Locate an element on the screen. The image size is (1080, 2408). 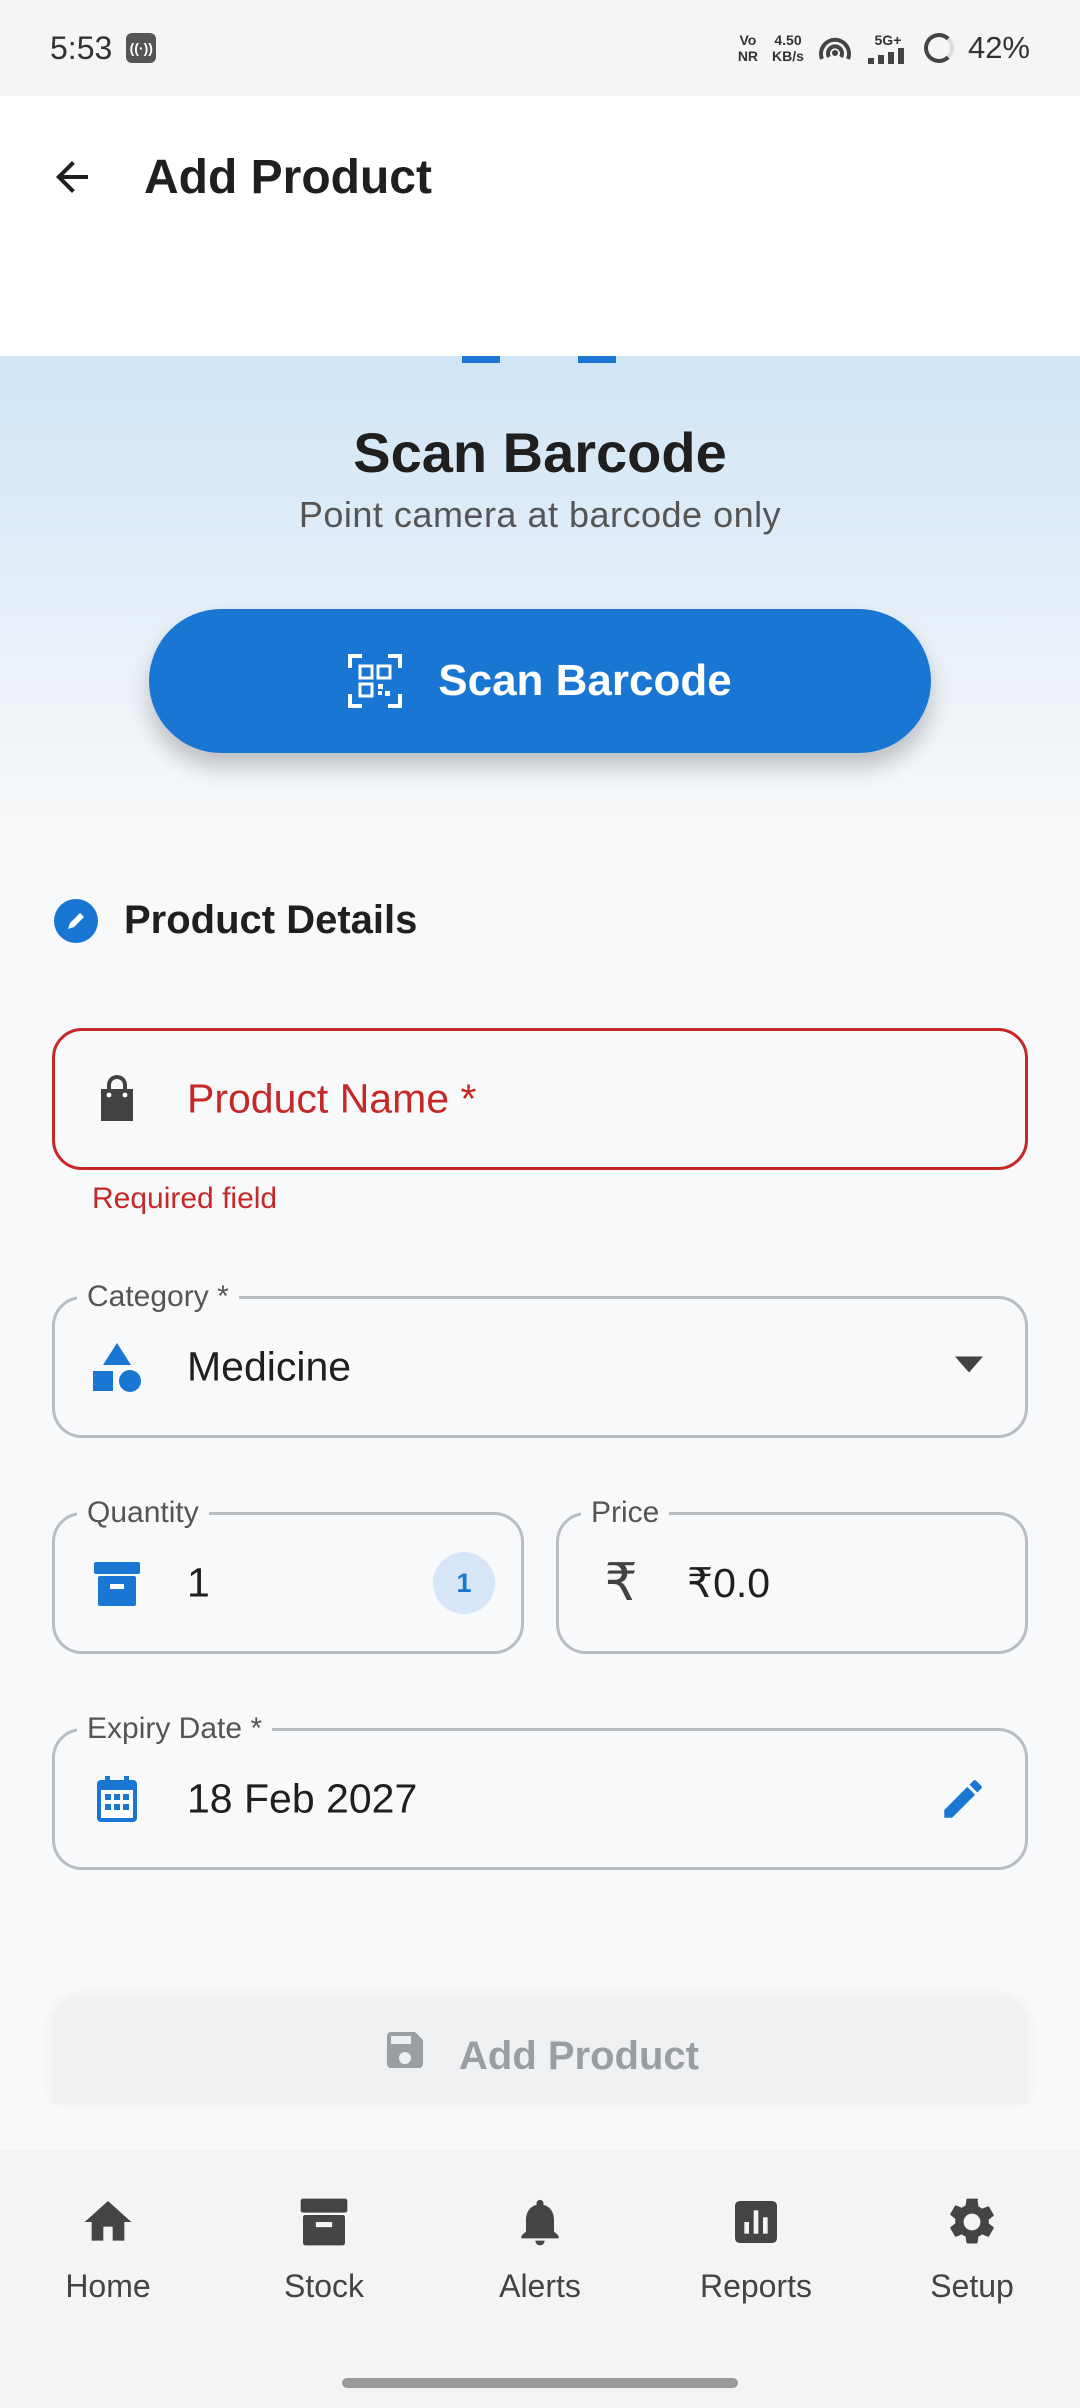
price-label: Price is located at coordinates (625, 1513).